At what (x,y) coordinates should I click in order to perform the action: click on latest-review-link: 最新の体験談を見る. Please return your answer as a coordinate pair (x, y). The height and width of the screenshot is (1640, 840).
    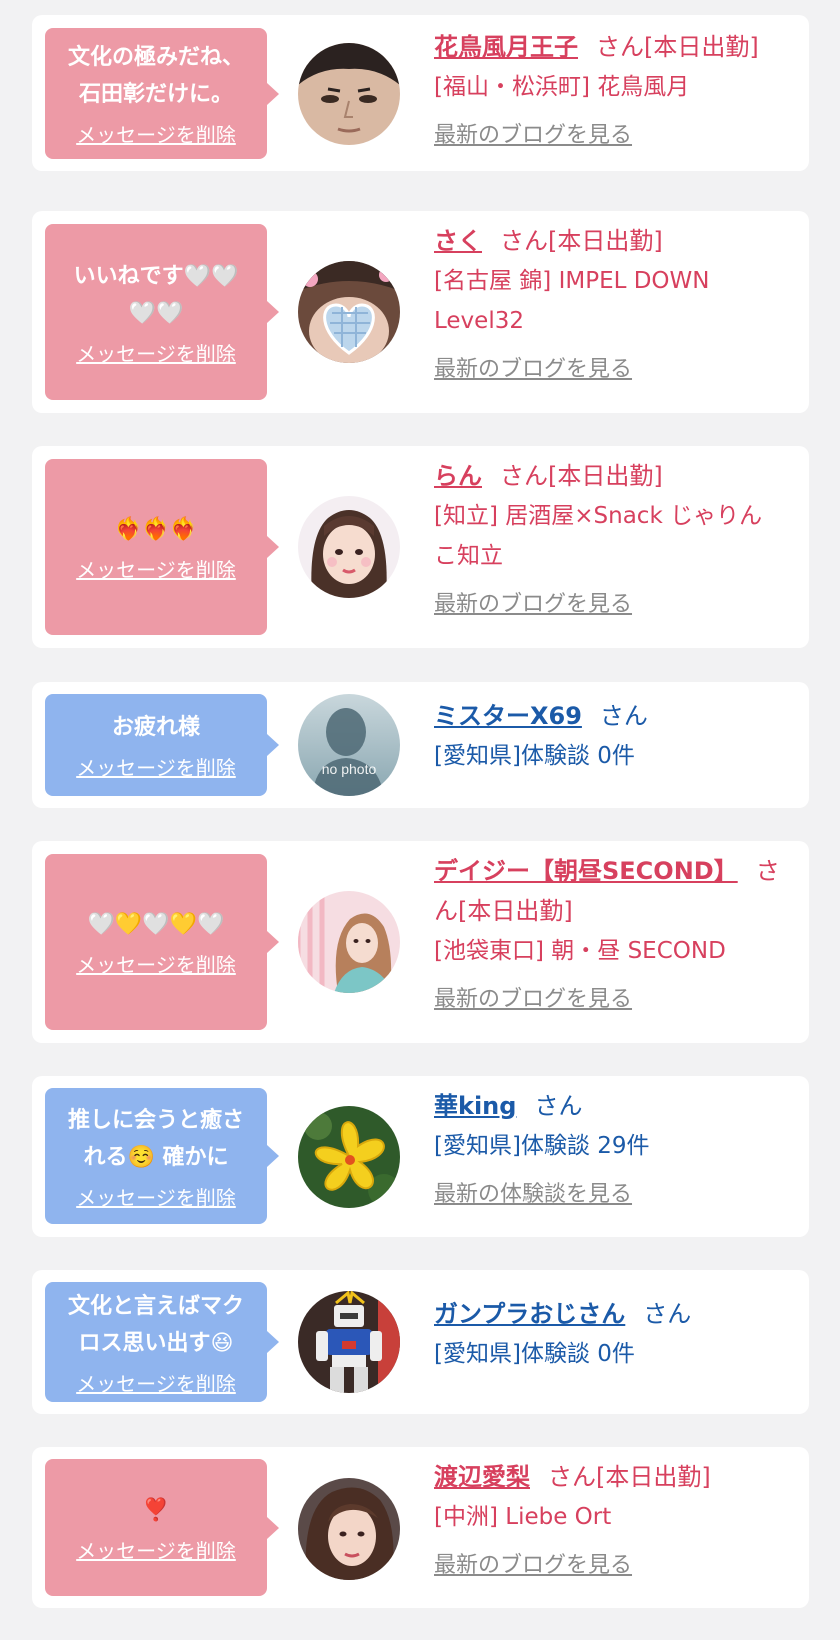
    Looking at the image, I should click on (533, 1192).